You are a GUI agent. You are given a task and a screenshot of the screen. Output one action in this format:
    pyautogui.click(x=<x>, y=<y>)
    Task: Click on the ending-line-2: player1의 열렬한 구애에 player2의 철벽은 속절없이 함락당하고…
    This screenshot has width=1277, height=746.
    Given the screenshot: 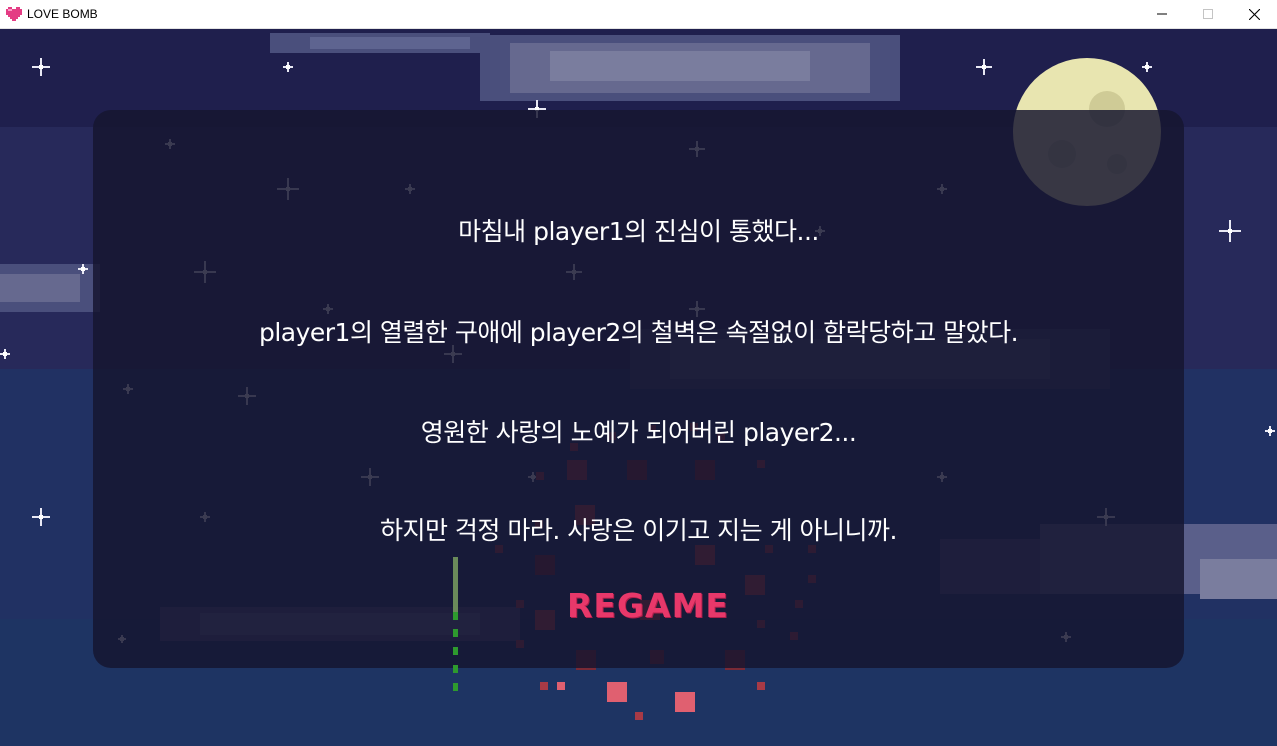 What is the action you would take?
    pyautogui.click(x=638, y=332)
    